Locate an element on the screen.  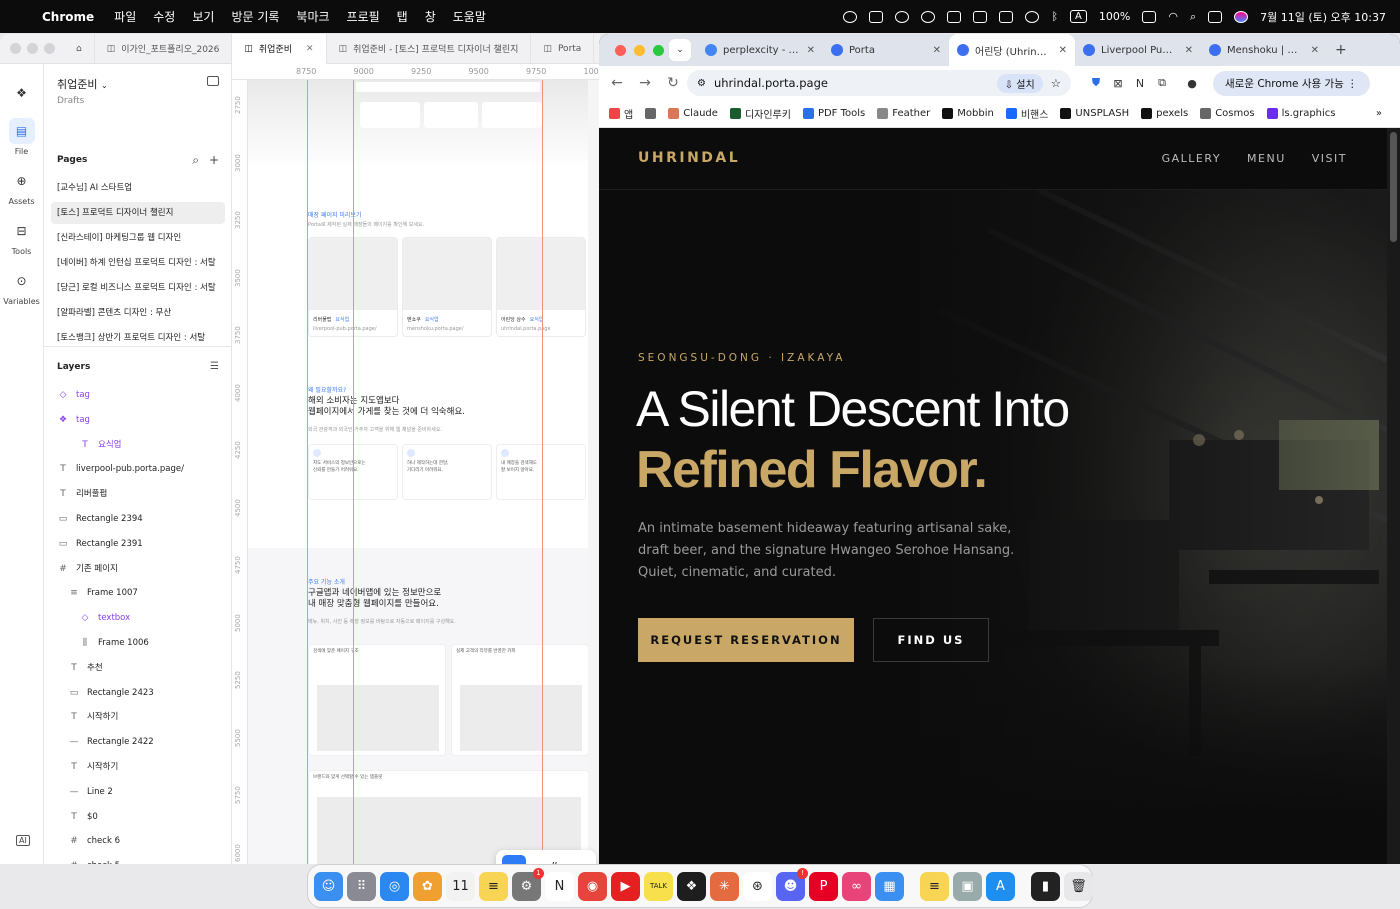
nav-link-menu: MENU is located at coordinates (1266, 158).